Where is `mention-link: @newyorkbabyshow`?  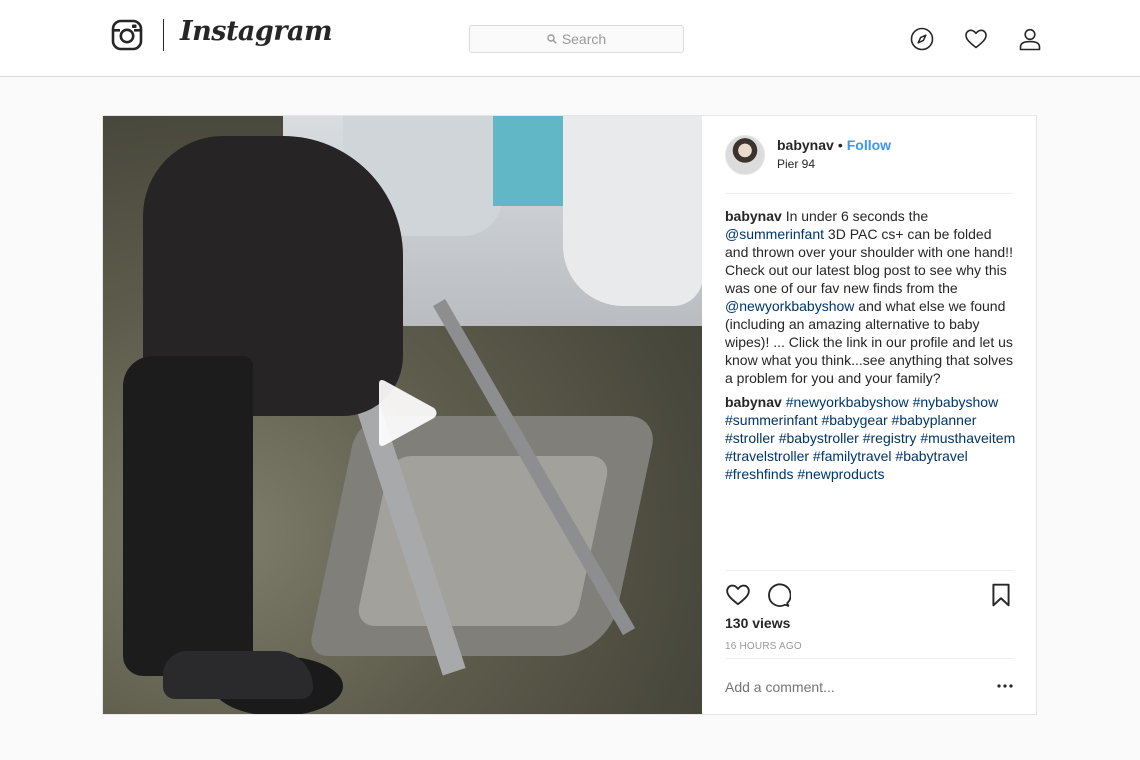
mention-link: @newyorkbabyshow is located at coordinates (789, 306).